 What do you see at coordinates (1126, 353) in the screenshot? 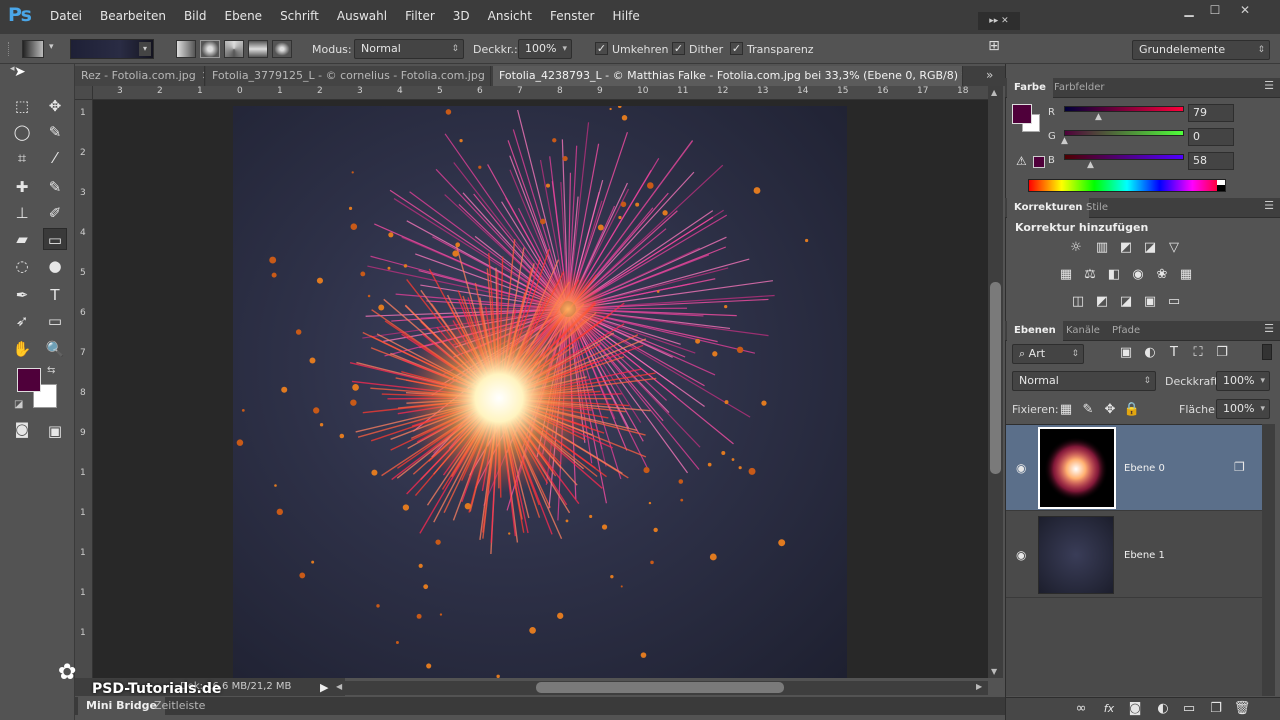
I see `filter-pixel-icon: ▣` at bounding box center [1126, 353].